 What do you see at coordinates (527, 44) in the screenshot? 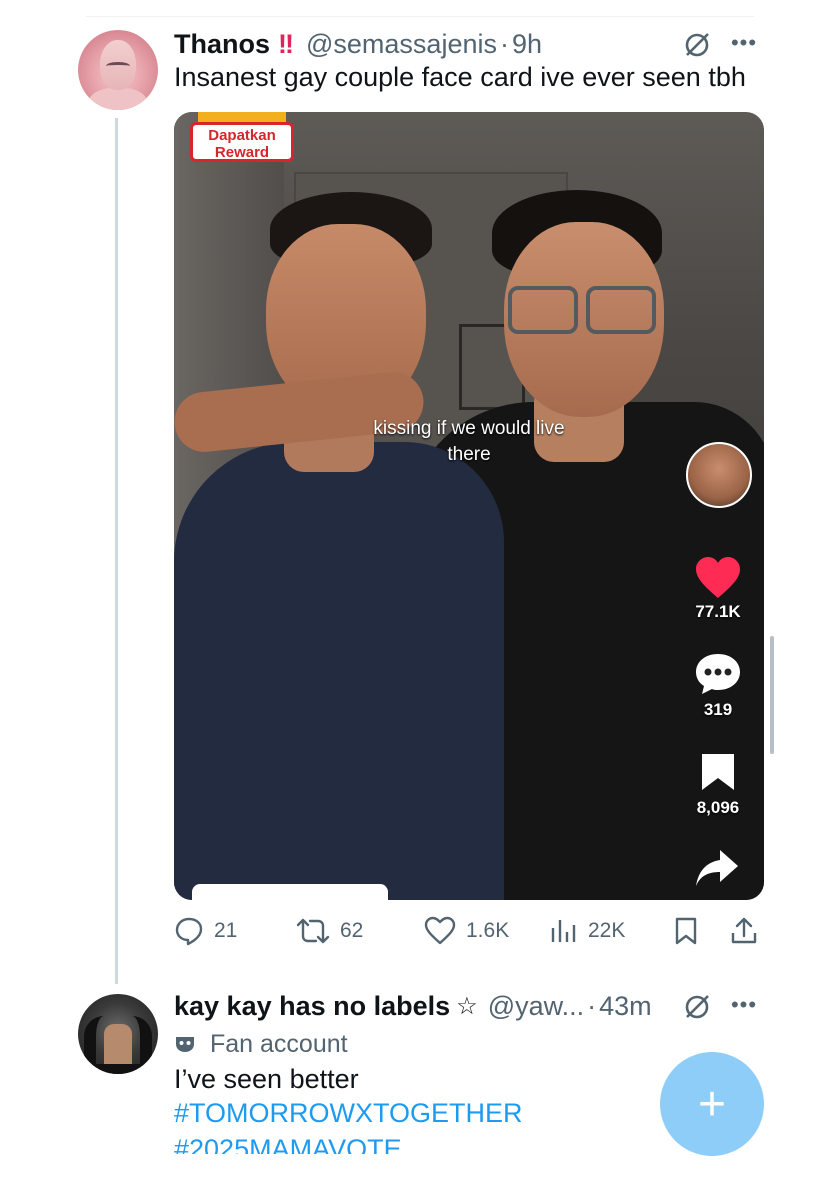
I see `timestamp: 9h` at bounding box center [527, 44].